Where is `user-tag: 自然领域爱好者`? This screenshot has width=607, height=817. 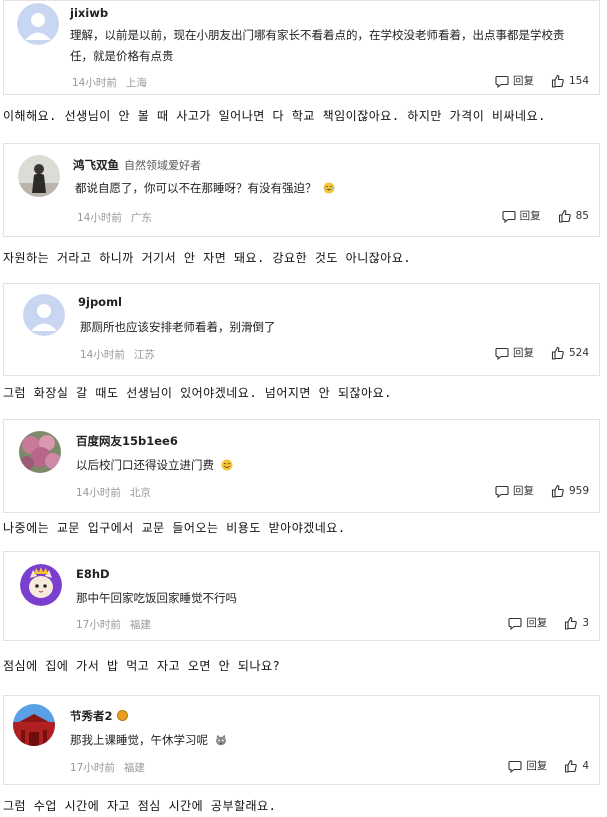
user-tag: 自然领域爱好者 is located at coordinates (162, 165).